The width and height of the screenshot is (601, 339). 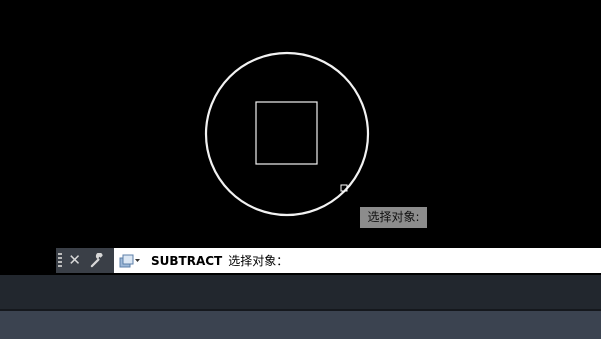 I want to click on command-line: ✕ SUBTRACT 选择对象：, so click(x=328, y=260).